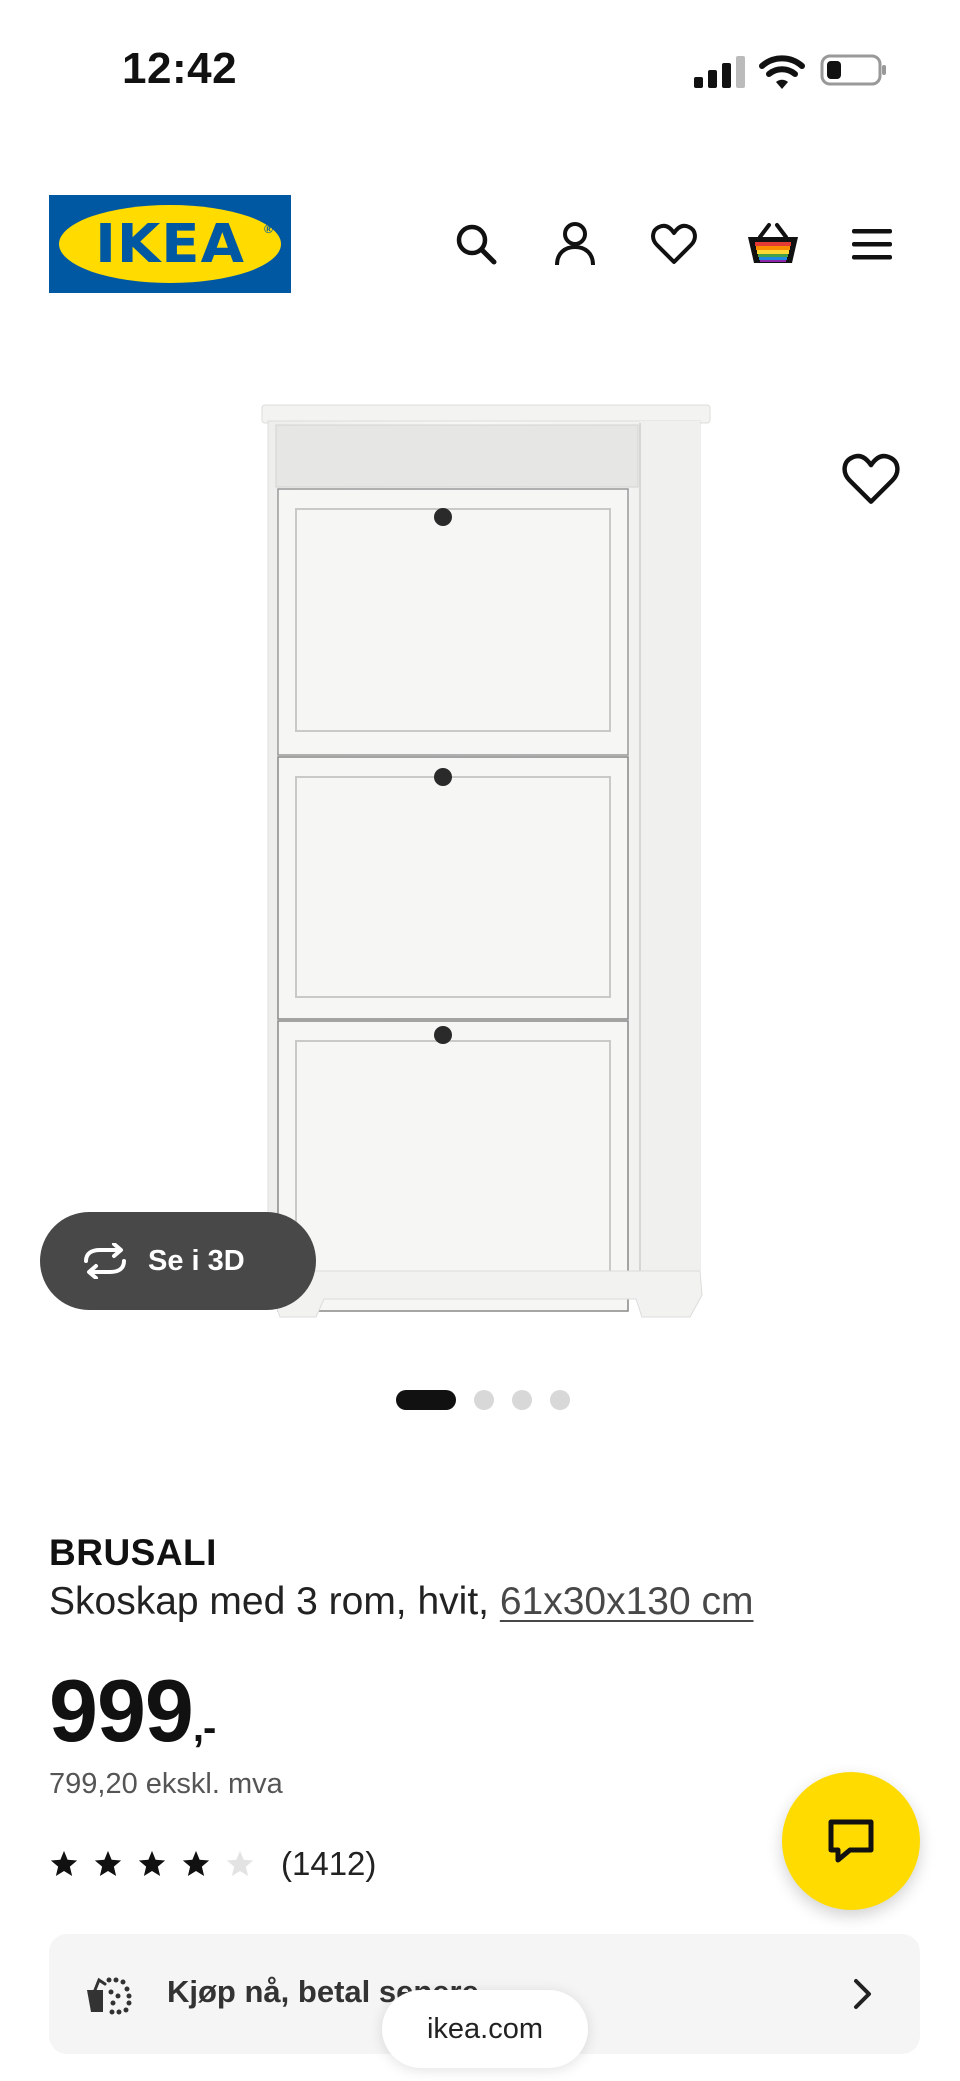  What do you see at coordinates (204, 1728) in the screenshot?
I see `price-suffix: ,-` at bounding box center [204, 1728].